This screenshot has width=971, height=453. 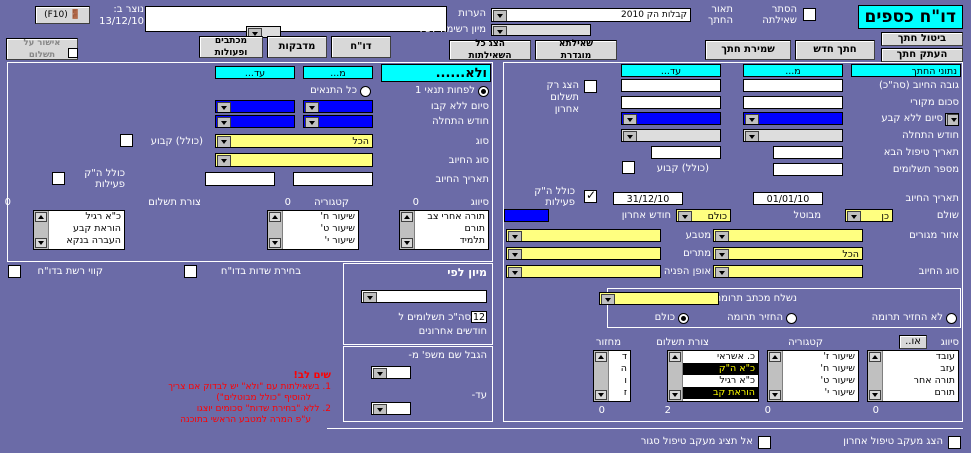 I want to click on list-item: ז, so click(x=619, y=393).